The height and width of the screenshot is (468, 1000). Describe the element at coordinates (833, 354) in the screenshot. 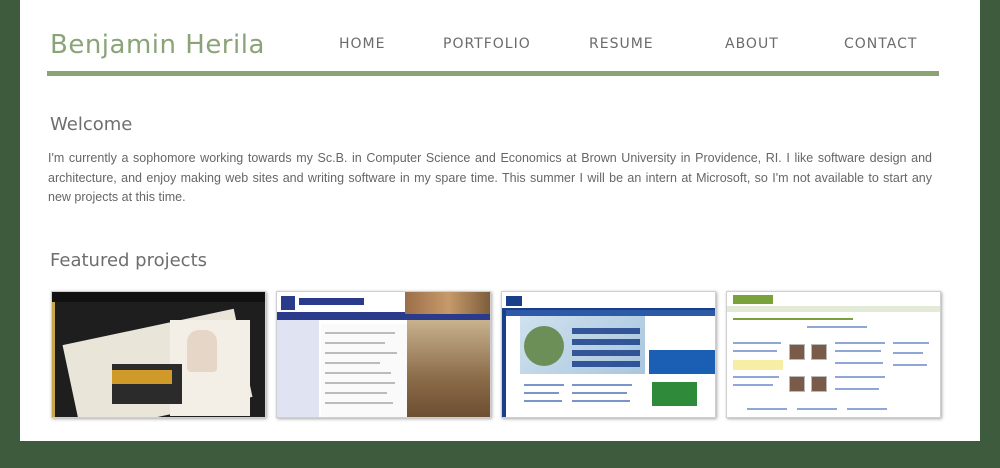

I see `project-thumbnail-jobaphiles` at that location.